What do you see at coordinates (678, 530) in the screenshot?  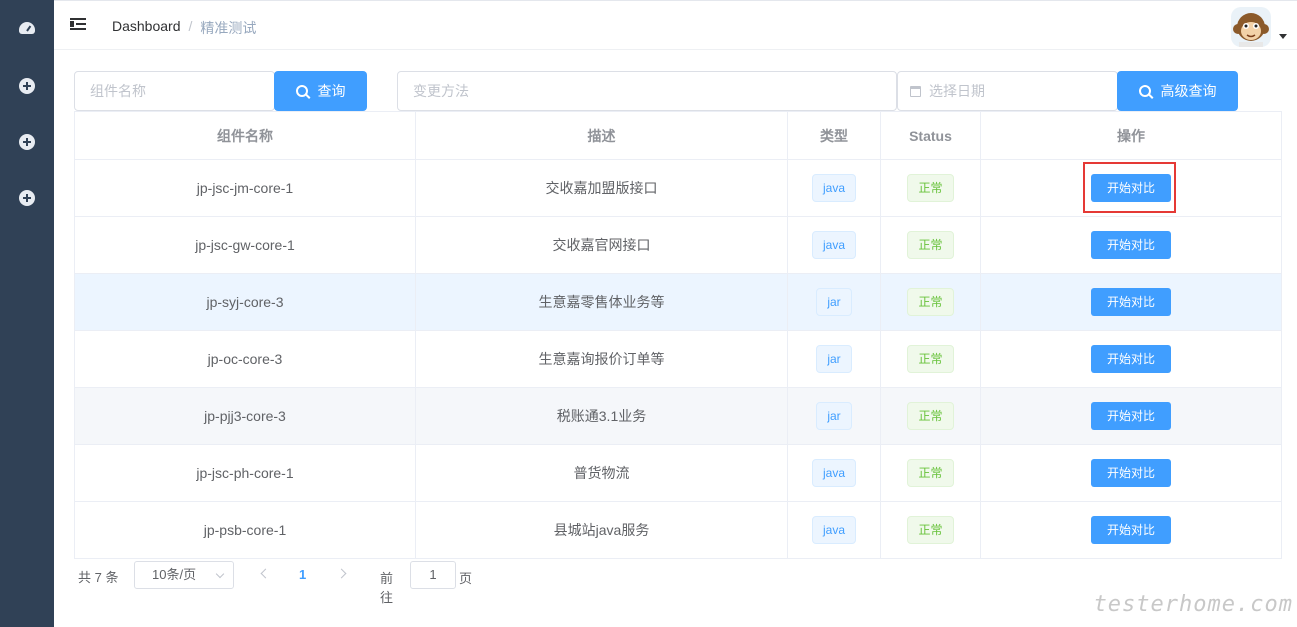 I see `table-row: jp-psb-core-1 县城站java服务 java 正常 开始对比` at bounding box center [678, 530].